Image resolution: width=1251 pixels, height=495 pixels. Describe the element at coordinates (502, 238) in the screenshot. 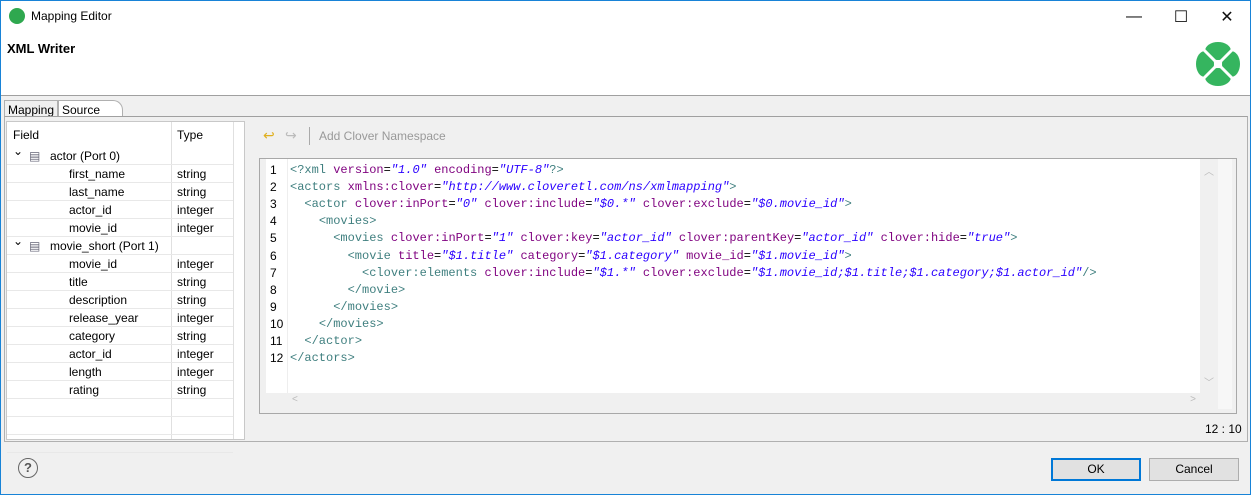

I see `xml-attribute-value: "1"` at that location.